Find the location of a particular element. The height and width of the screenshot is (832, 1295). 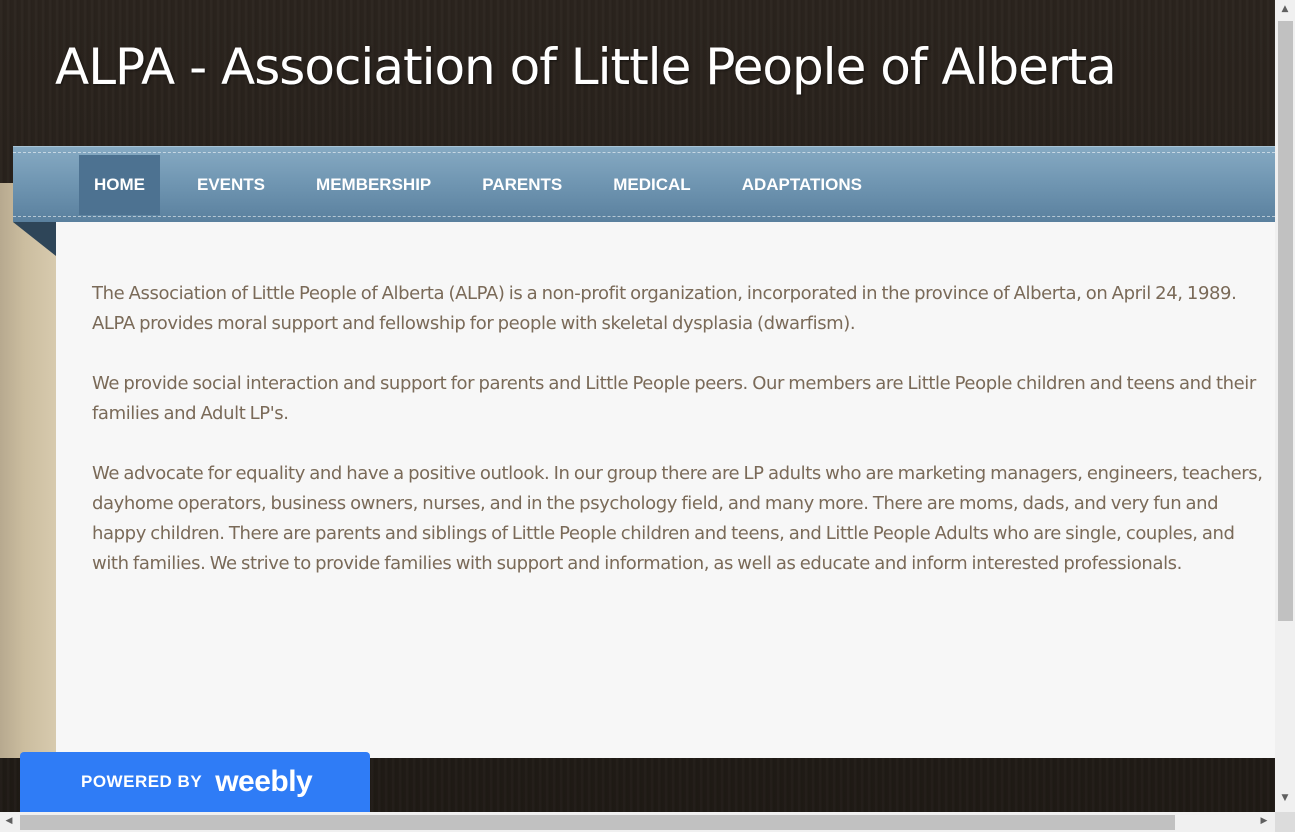

horizontal-scroll-thumb is located at coordinates (597, 822).